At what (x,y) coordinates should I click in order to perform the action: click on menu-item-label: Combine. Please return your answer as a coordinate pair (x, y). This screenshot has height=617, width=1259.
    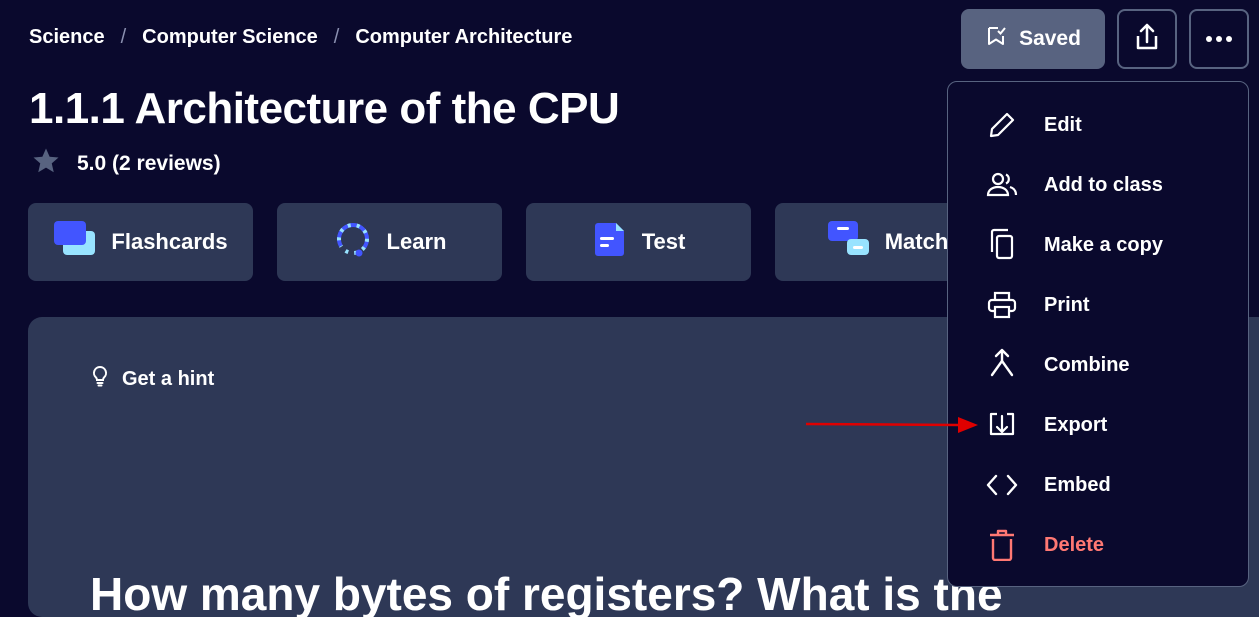
    Looking at the image, I should click on (1087, 364).